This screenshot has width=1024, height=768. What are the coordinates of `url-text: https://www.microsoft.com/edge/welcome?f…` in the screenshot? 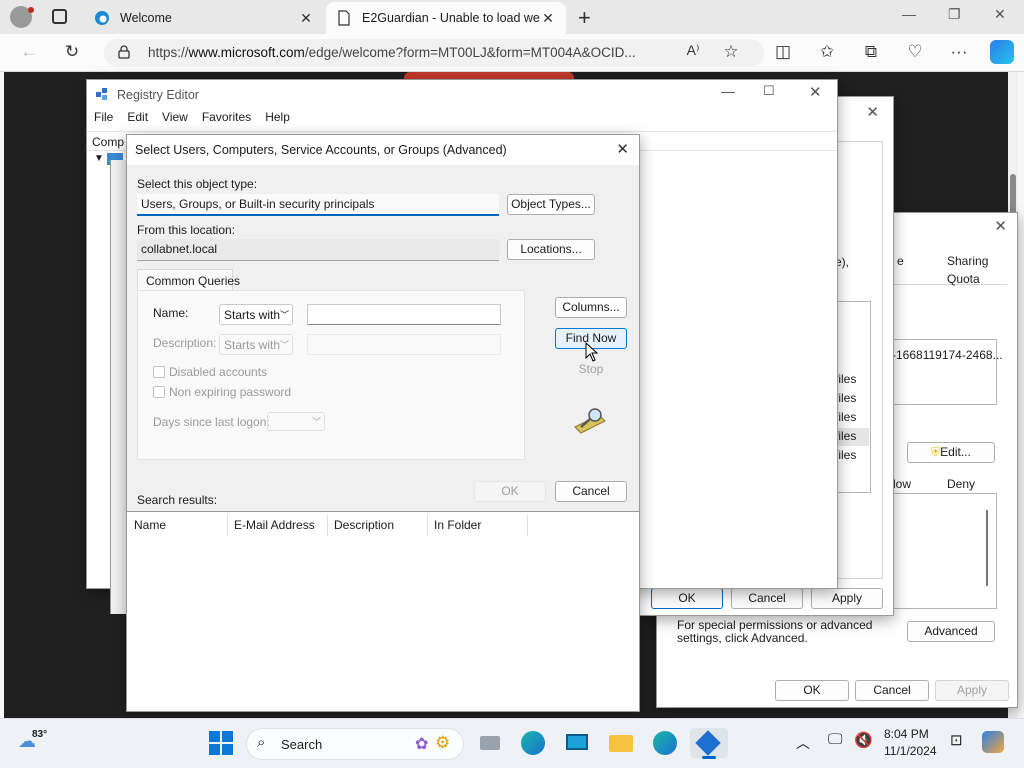 It's located at (392, 52).